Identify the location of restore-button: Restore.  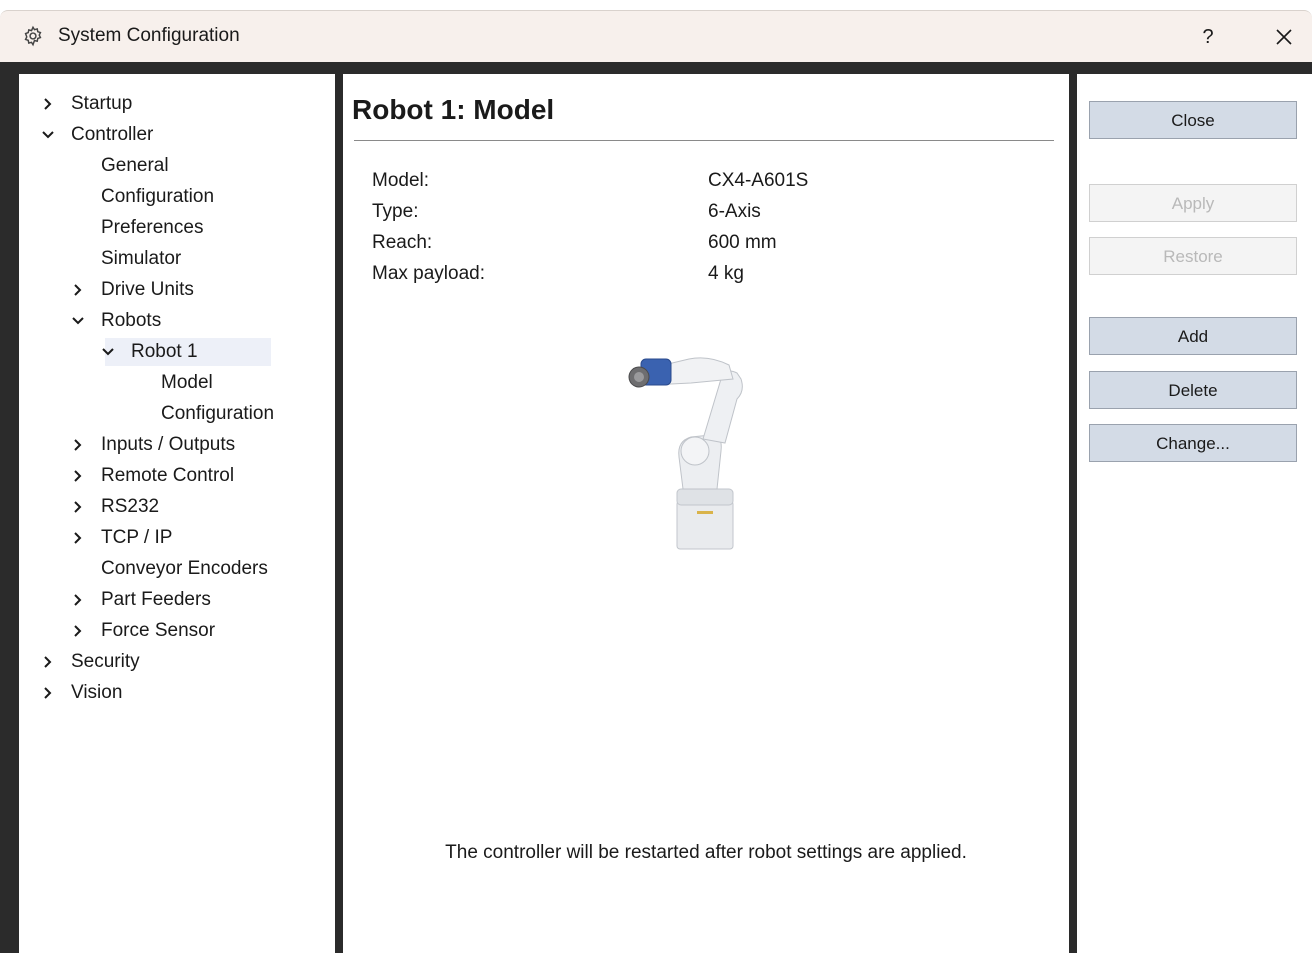
(1193, 256).